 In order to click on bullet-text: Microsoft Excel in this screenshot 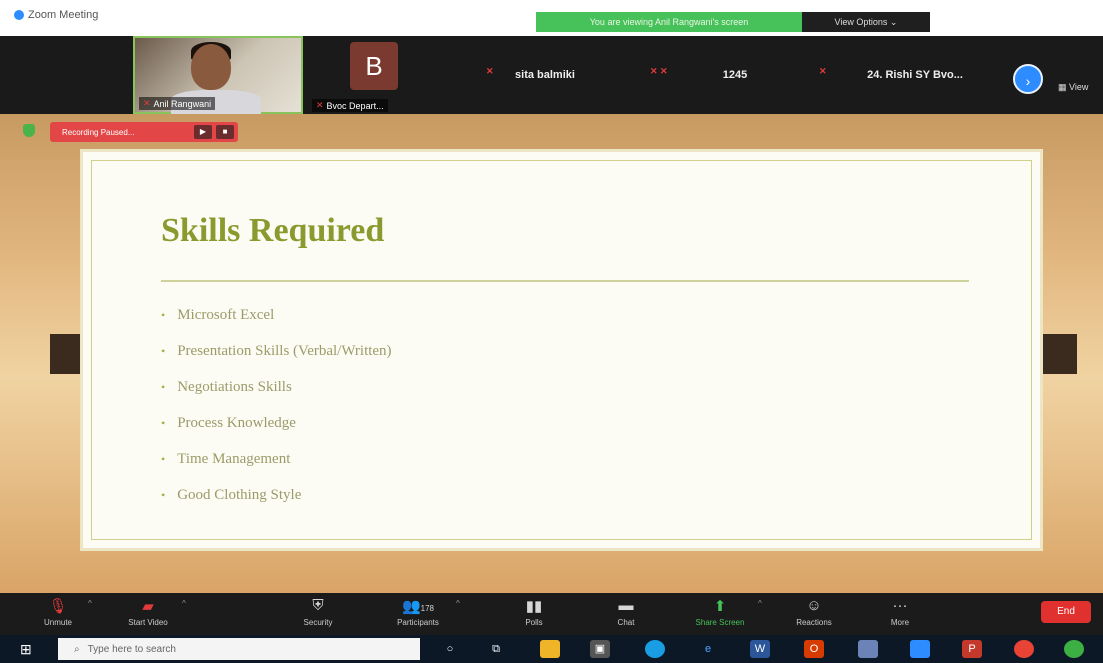, I will do `click(226, 314)`.